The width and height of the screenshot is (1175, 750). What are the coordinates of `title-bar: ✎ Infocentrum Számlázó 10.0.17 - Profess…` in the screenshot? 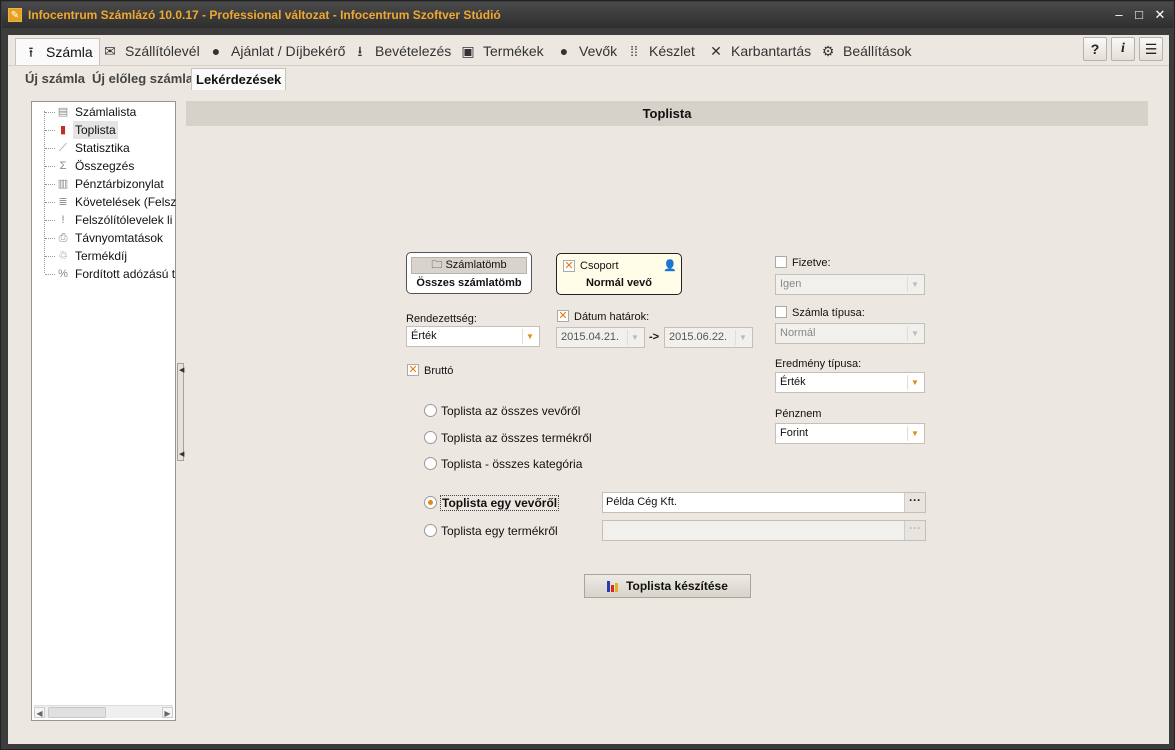 It's located at (587, 15).